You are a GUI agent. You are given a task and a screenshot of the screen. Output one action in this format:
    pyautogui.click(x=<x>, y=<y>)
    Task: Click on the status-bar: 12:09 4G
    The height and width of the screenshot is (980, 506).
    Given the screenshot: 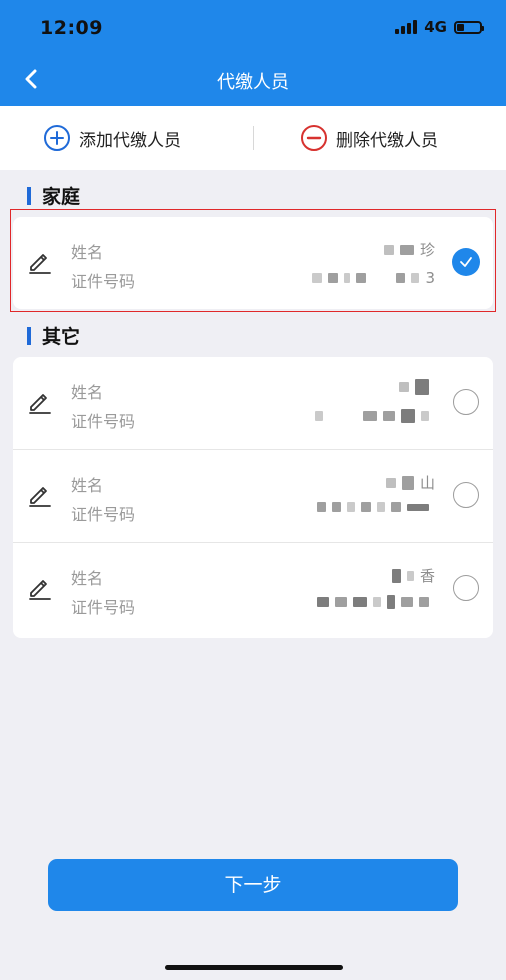 What is the action you would take?
    pyautogui.click(x=253, y=28)
    